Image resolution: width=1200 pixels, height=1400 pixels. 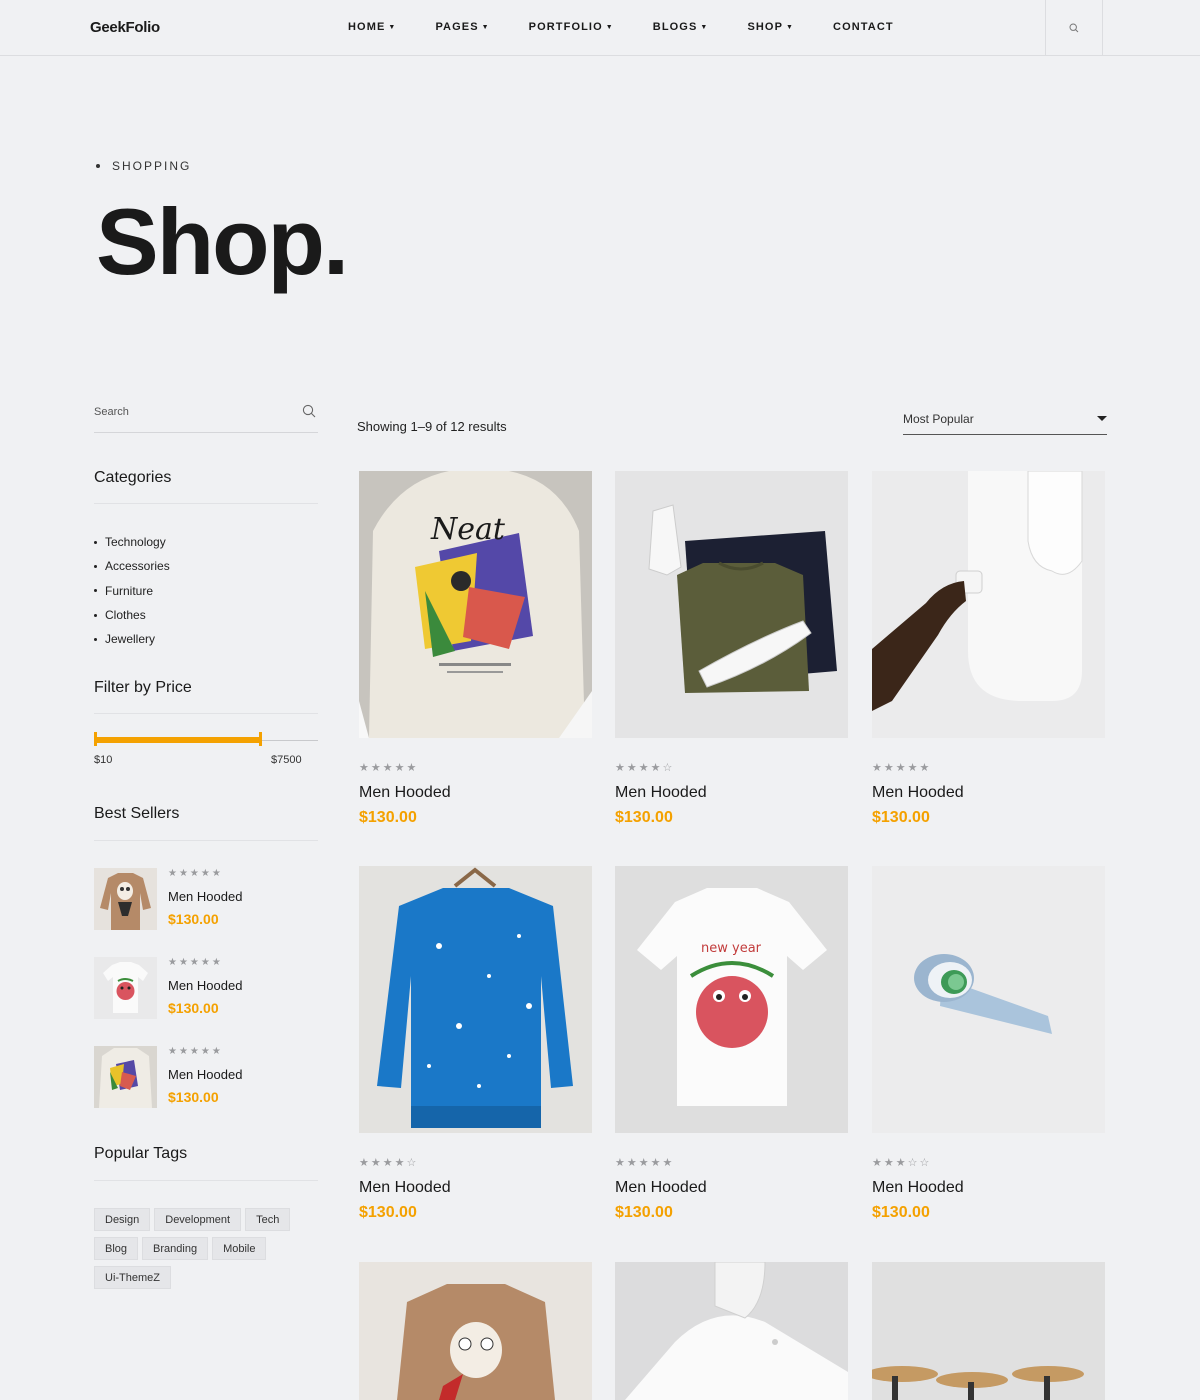 I want to click on nav-blogs: BLOGS ▼, so click(x=681, y=27).